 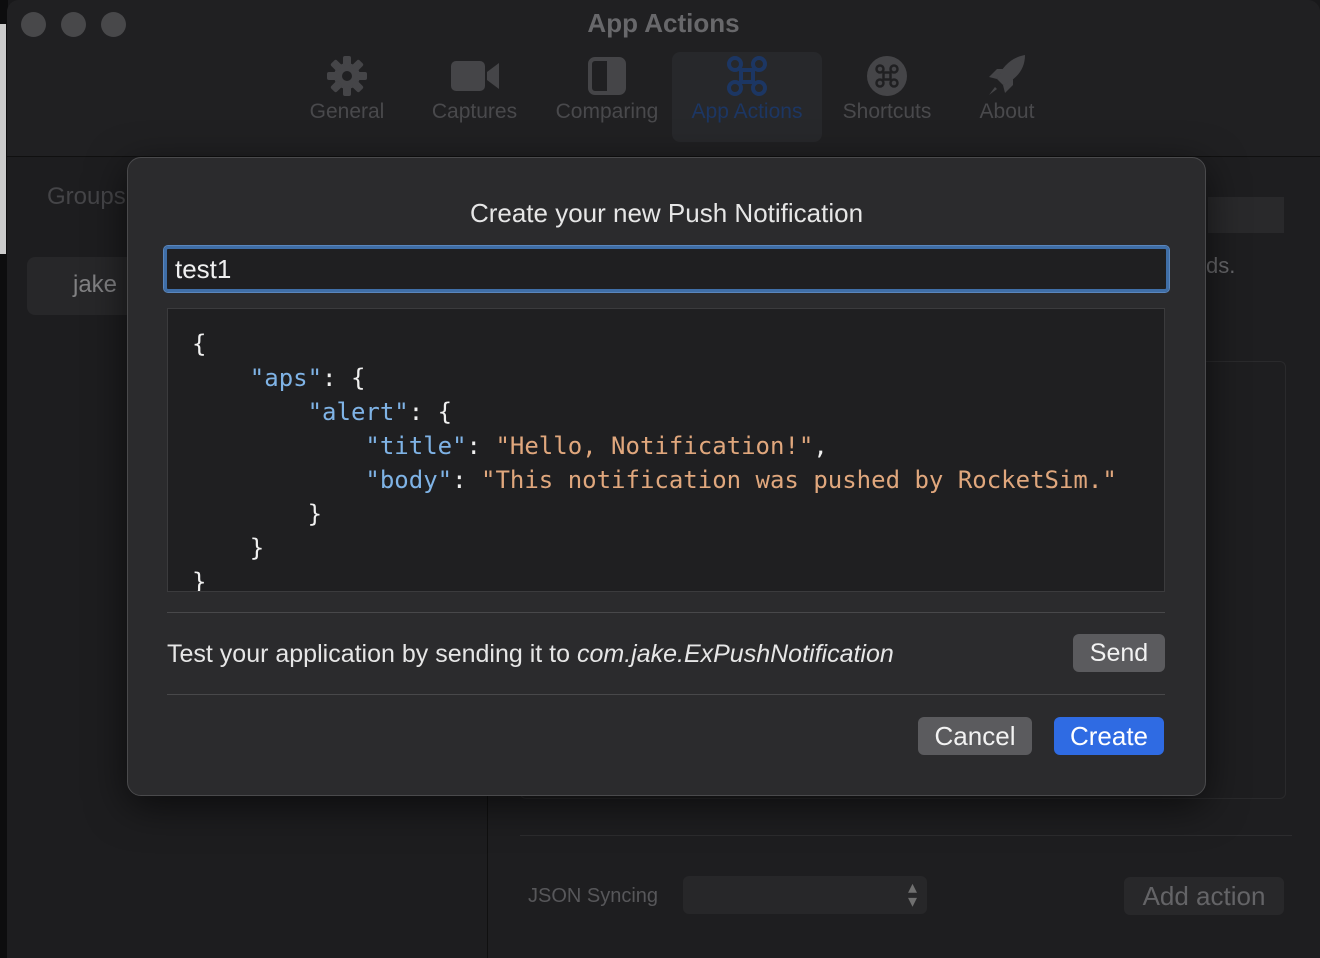 I want to click on json-key-body: "body", so click(x=409, y=480).